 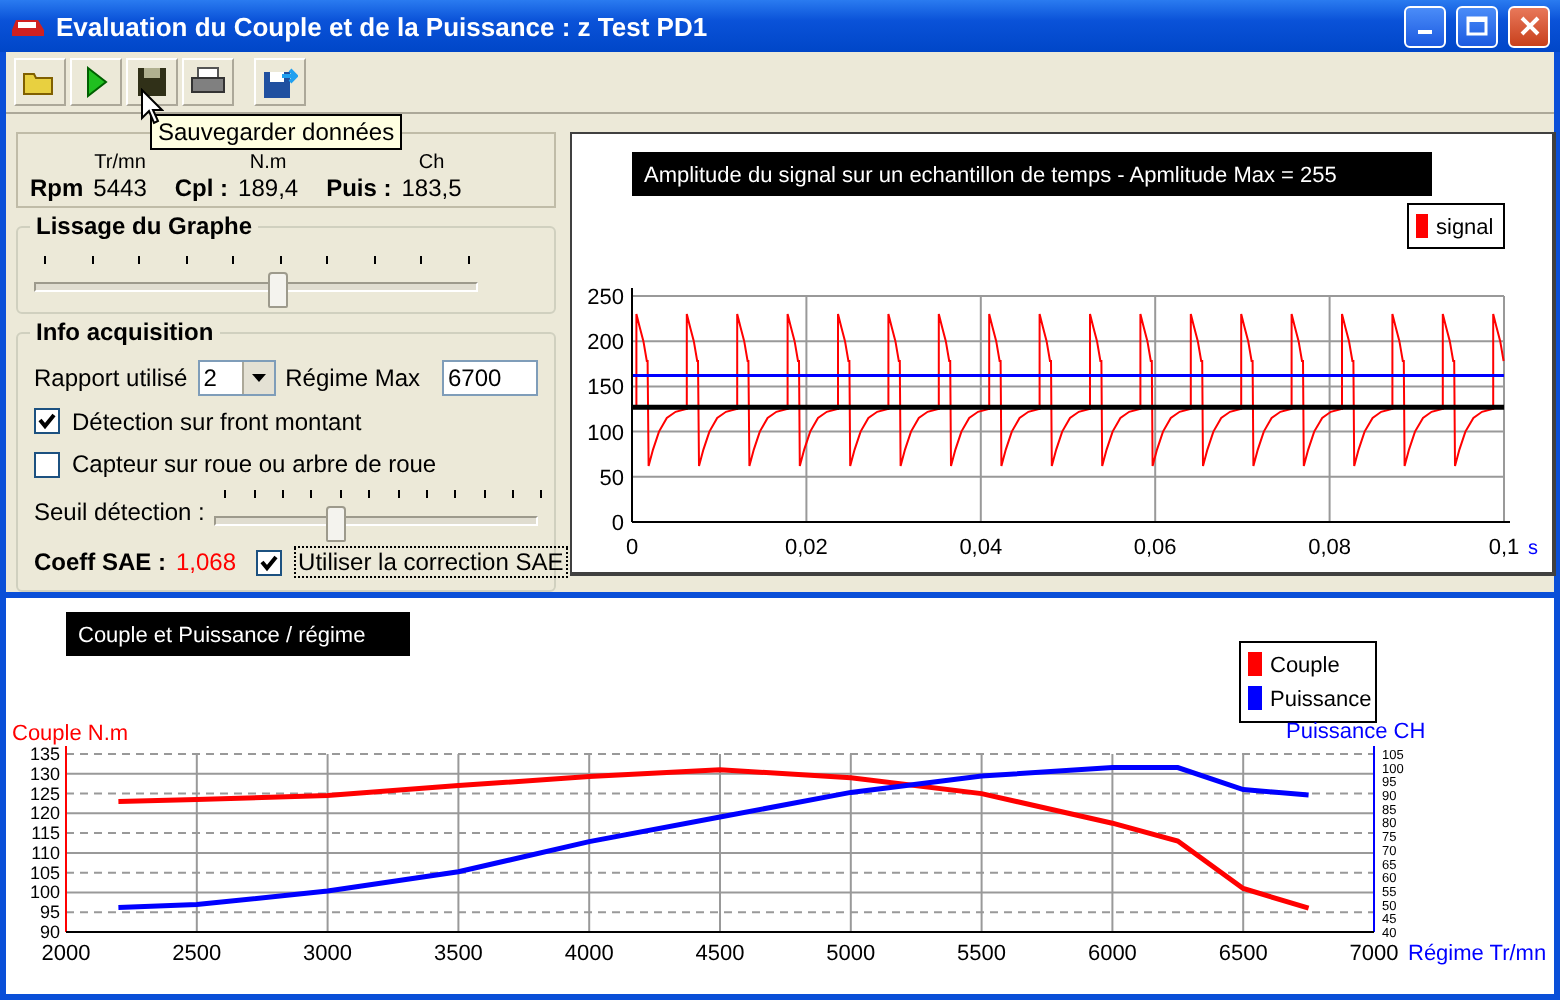 I want to click on reading-value: 183,5, so click(x=431, y=188).